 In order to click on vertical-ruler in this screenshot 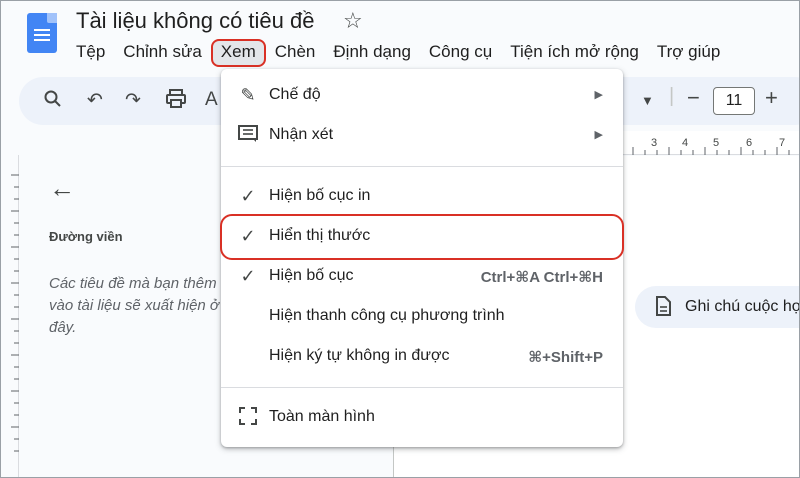, I will do `click(10, 316)`.